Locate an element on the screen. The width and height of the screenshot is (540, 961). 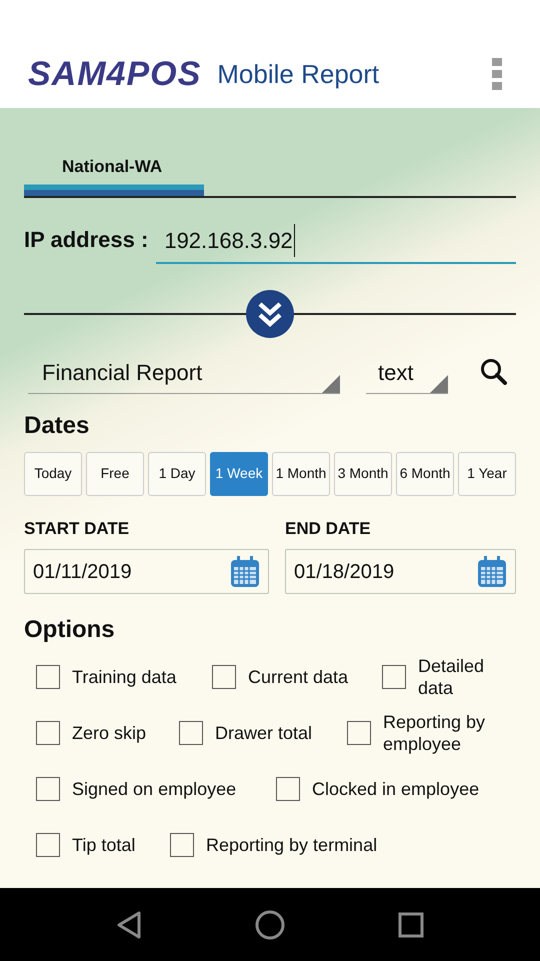
option-label: Drawer total is located at coordinates (263, 733).